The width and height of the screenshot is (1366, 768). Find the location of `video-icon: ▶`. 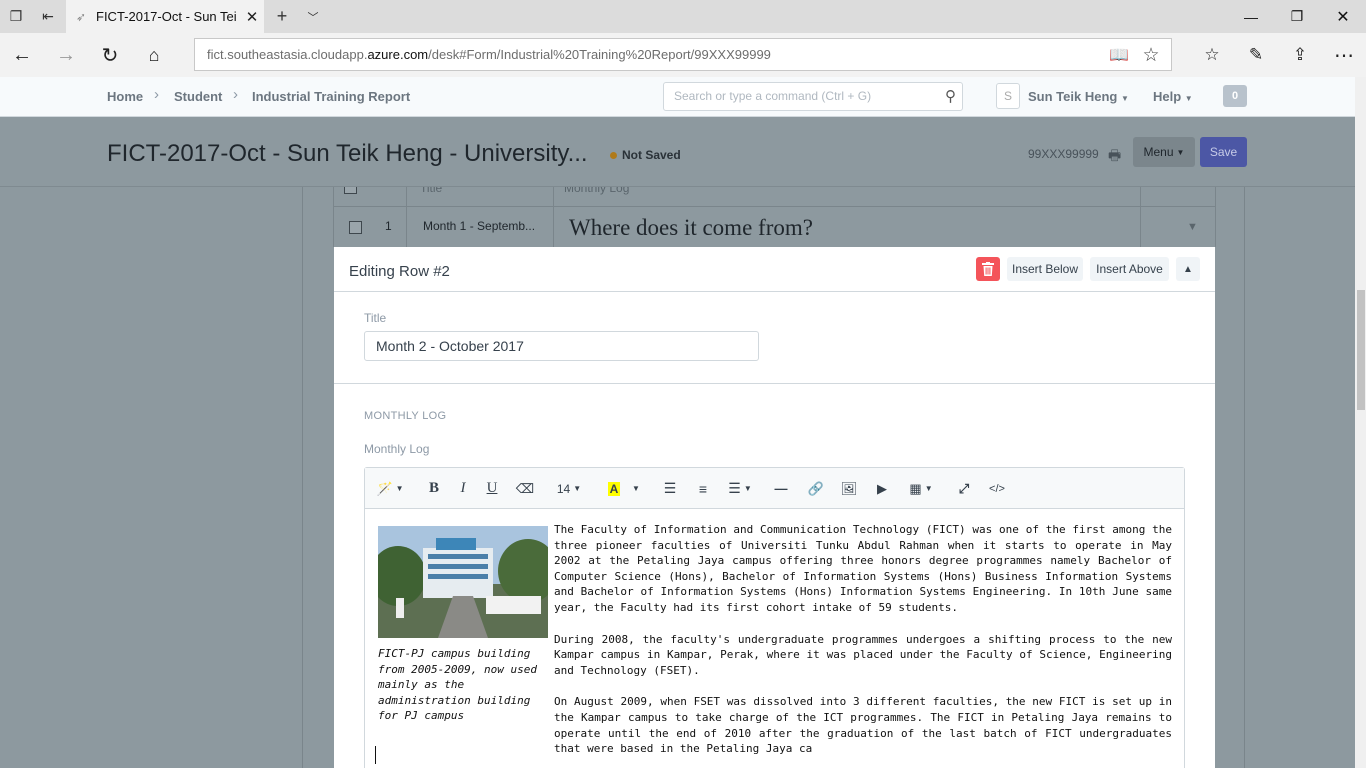

video-icon: ▶ is located at coordinates (882, 488).